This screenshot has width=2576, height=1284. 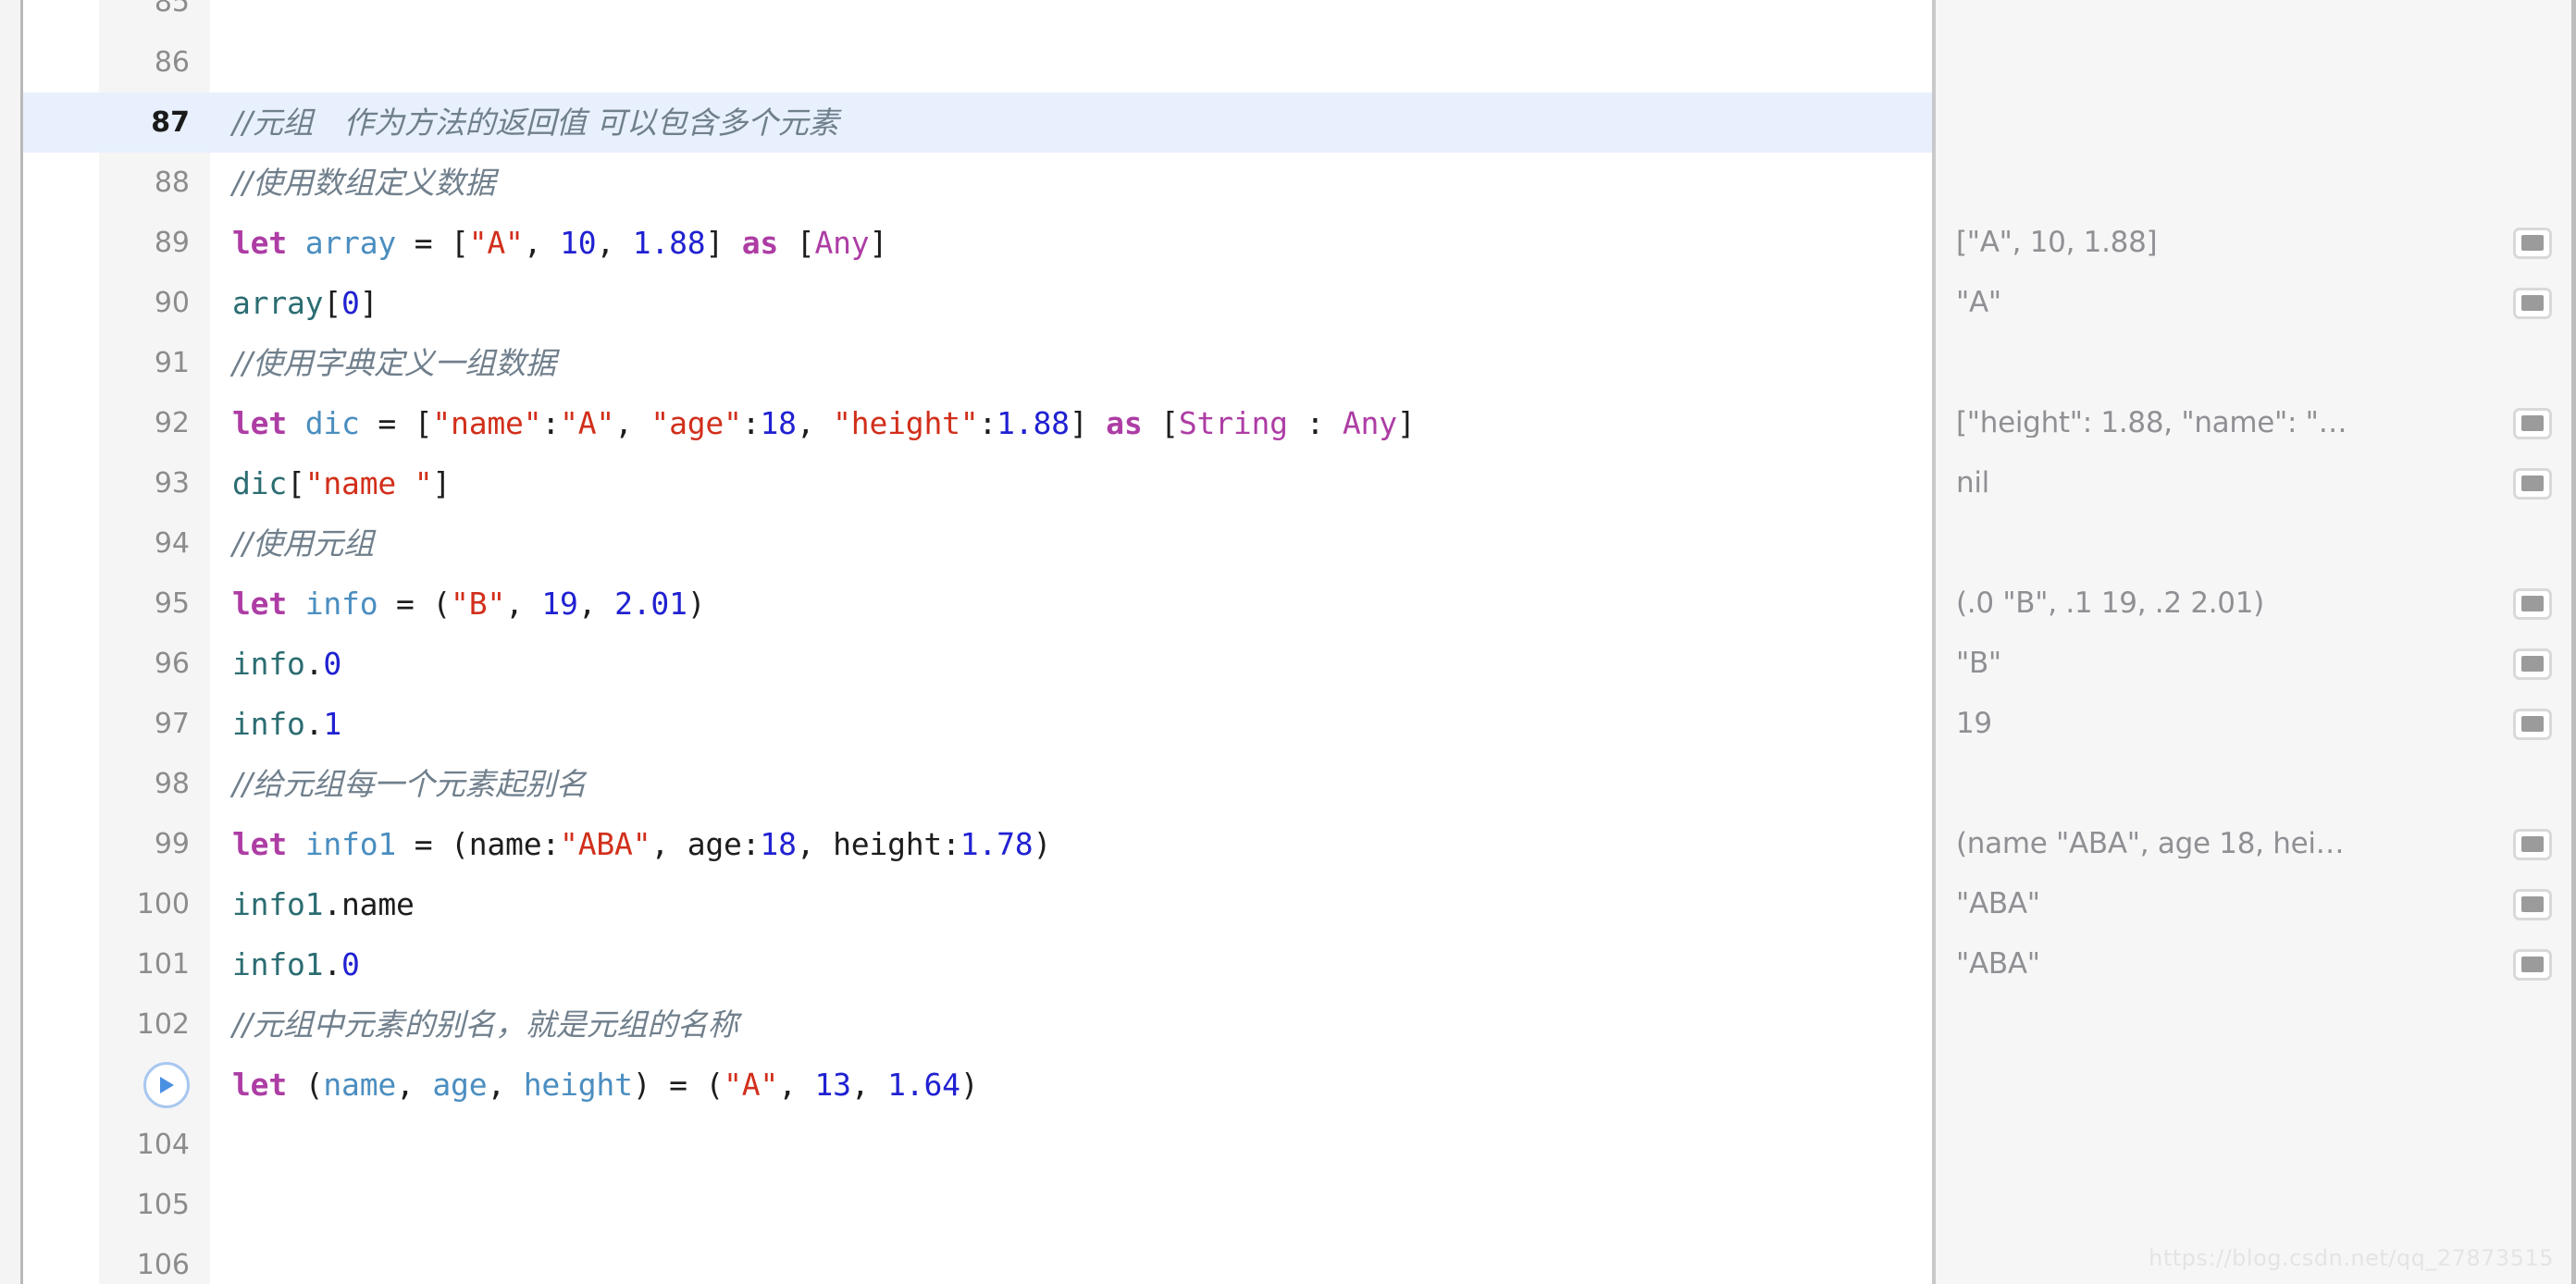 I want to click on code-token: , age:, so click(x=705, y=844).